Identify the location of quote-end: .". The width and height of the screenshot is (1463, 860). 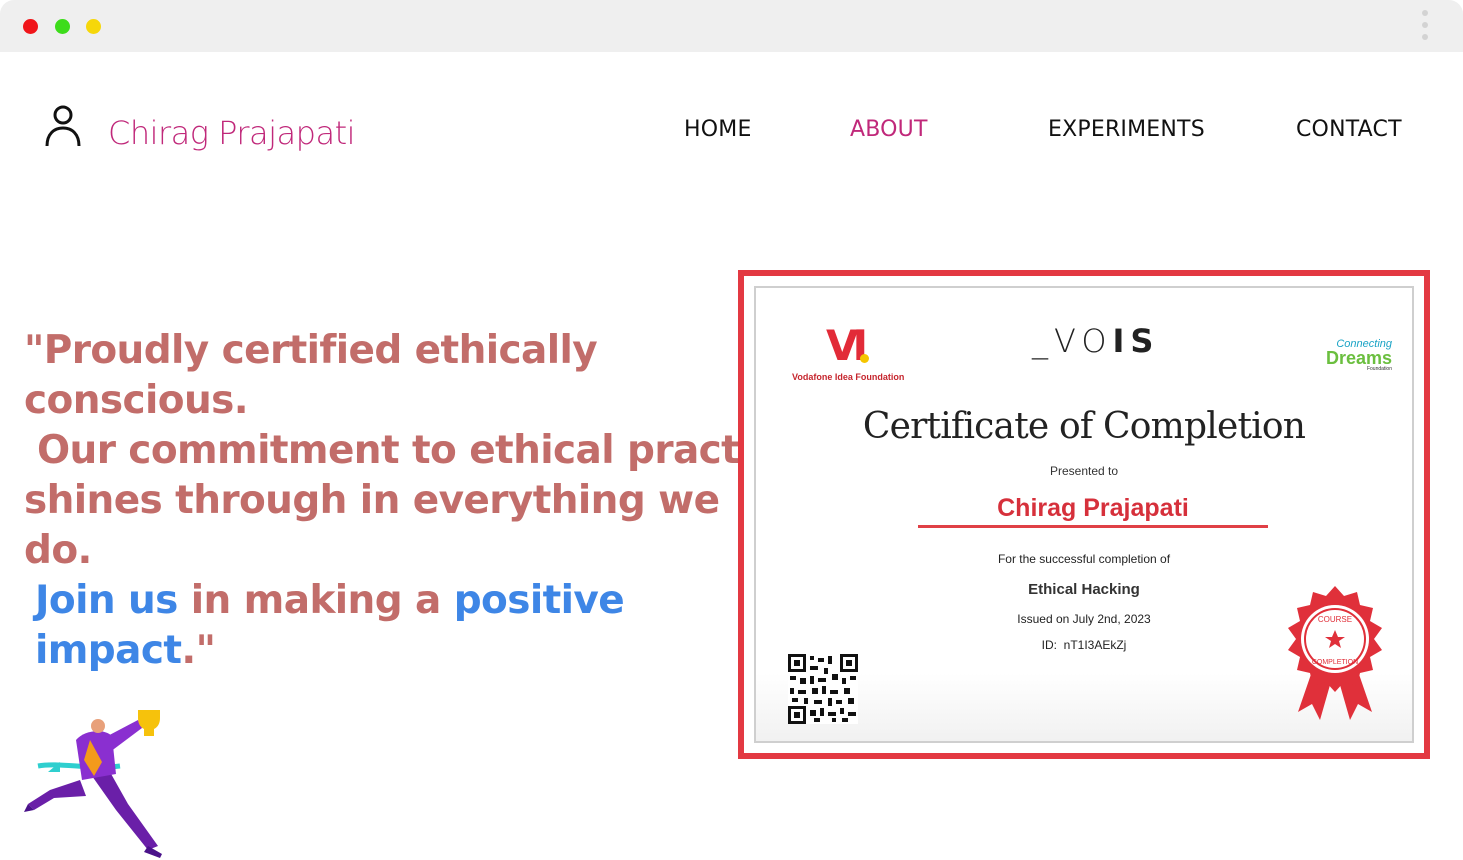
(198, 650).